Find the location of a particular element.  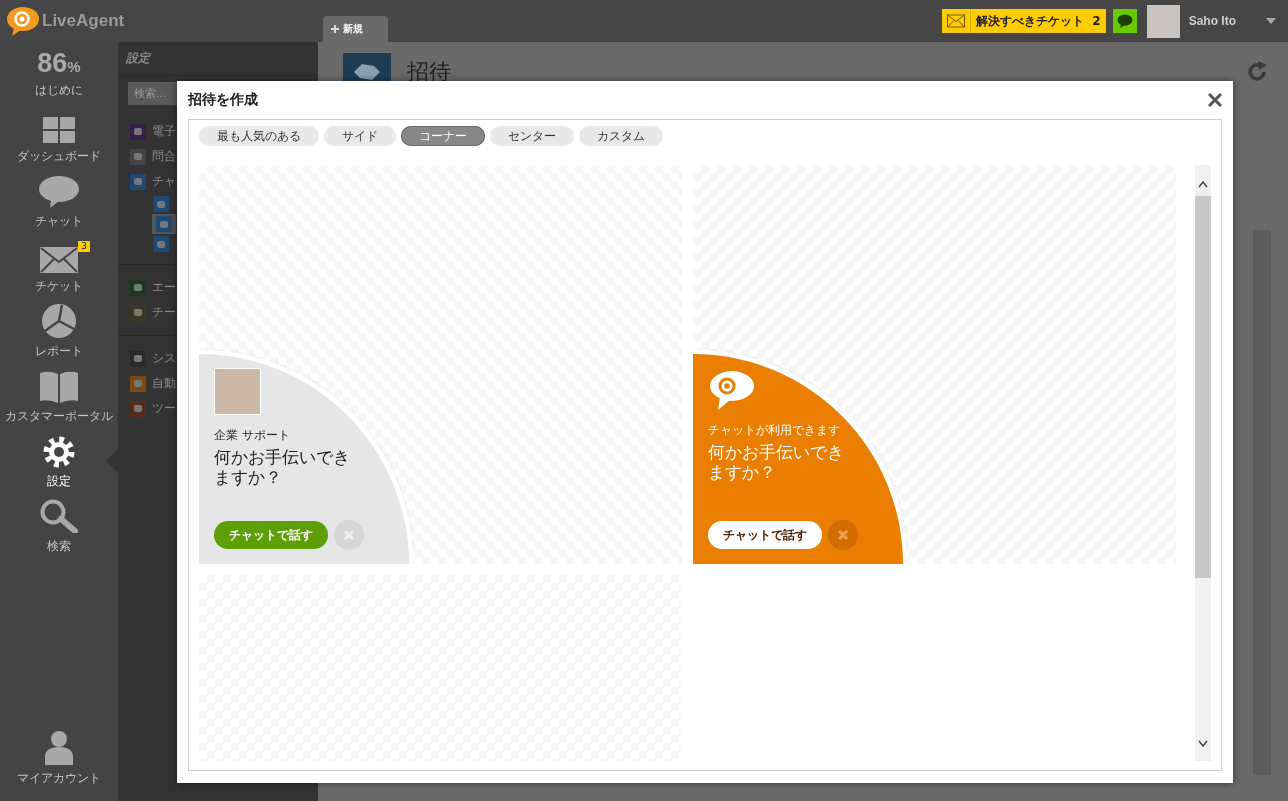

count-badge: 3 is located at coordinates (84, 246).